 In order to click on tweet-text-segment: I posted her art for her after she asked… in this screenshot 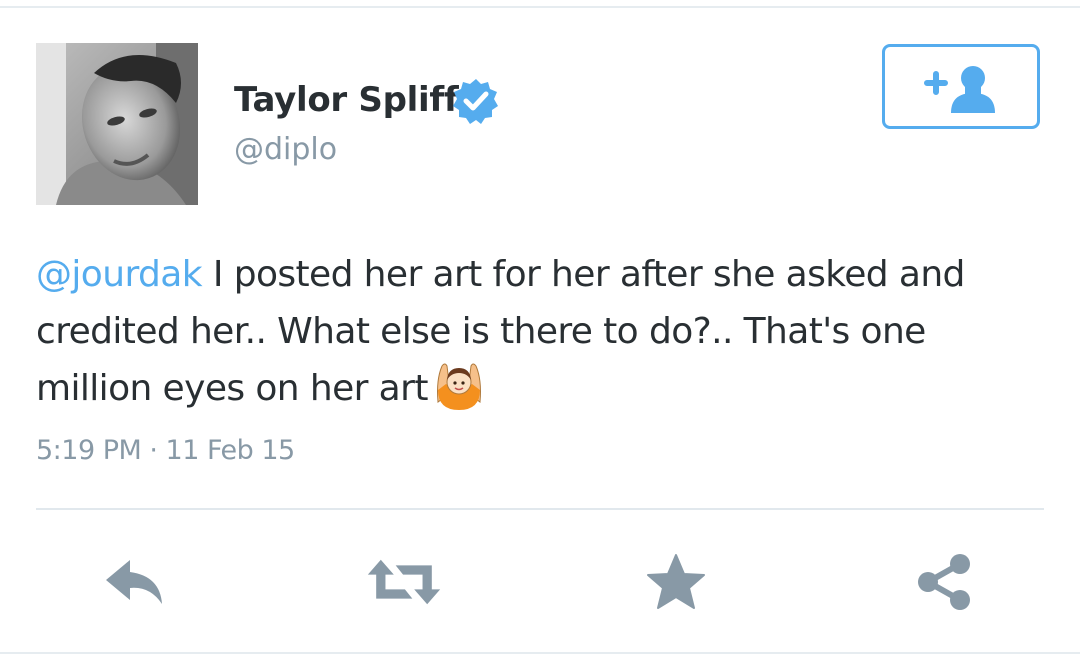, I will do `click(583, 274)`.